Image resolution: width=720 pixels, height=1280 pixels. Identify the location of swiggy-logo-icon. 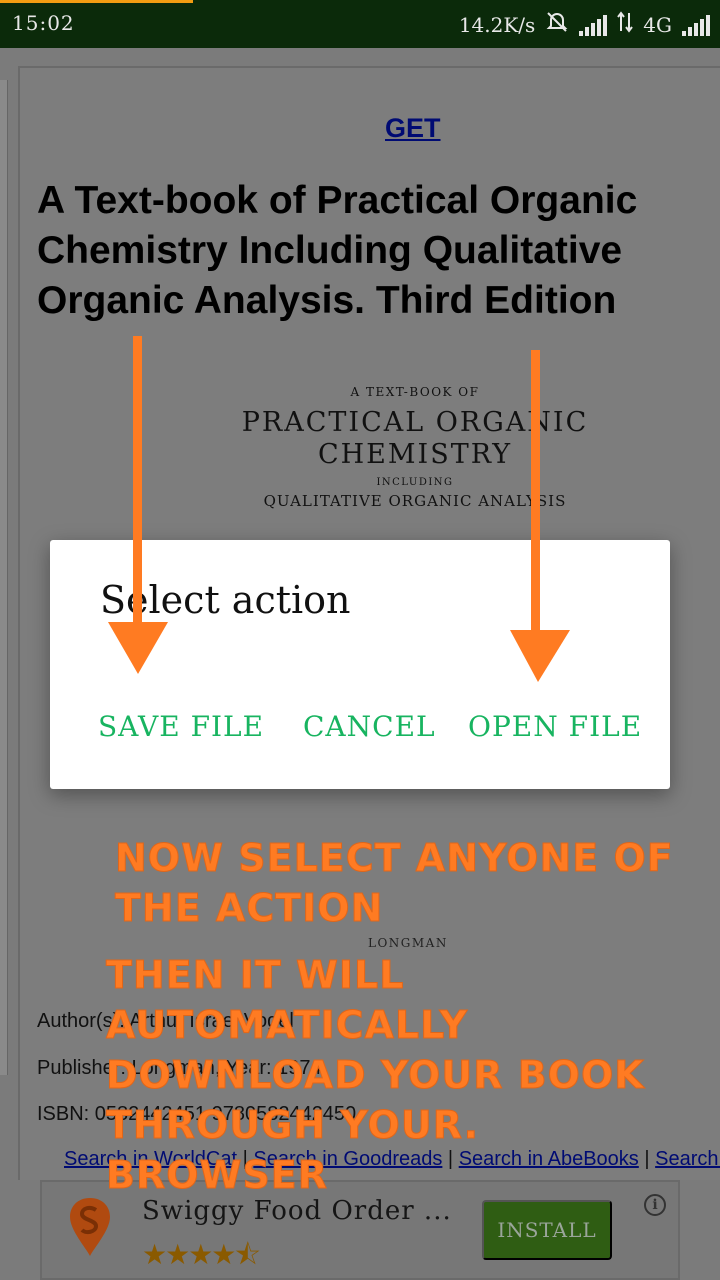
(90, 1227).